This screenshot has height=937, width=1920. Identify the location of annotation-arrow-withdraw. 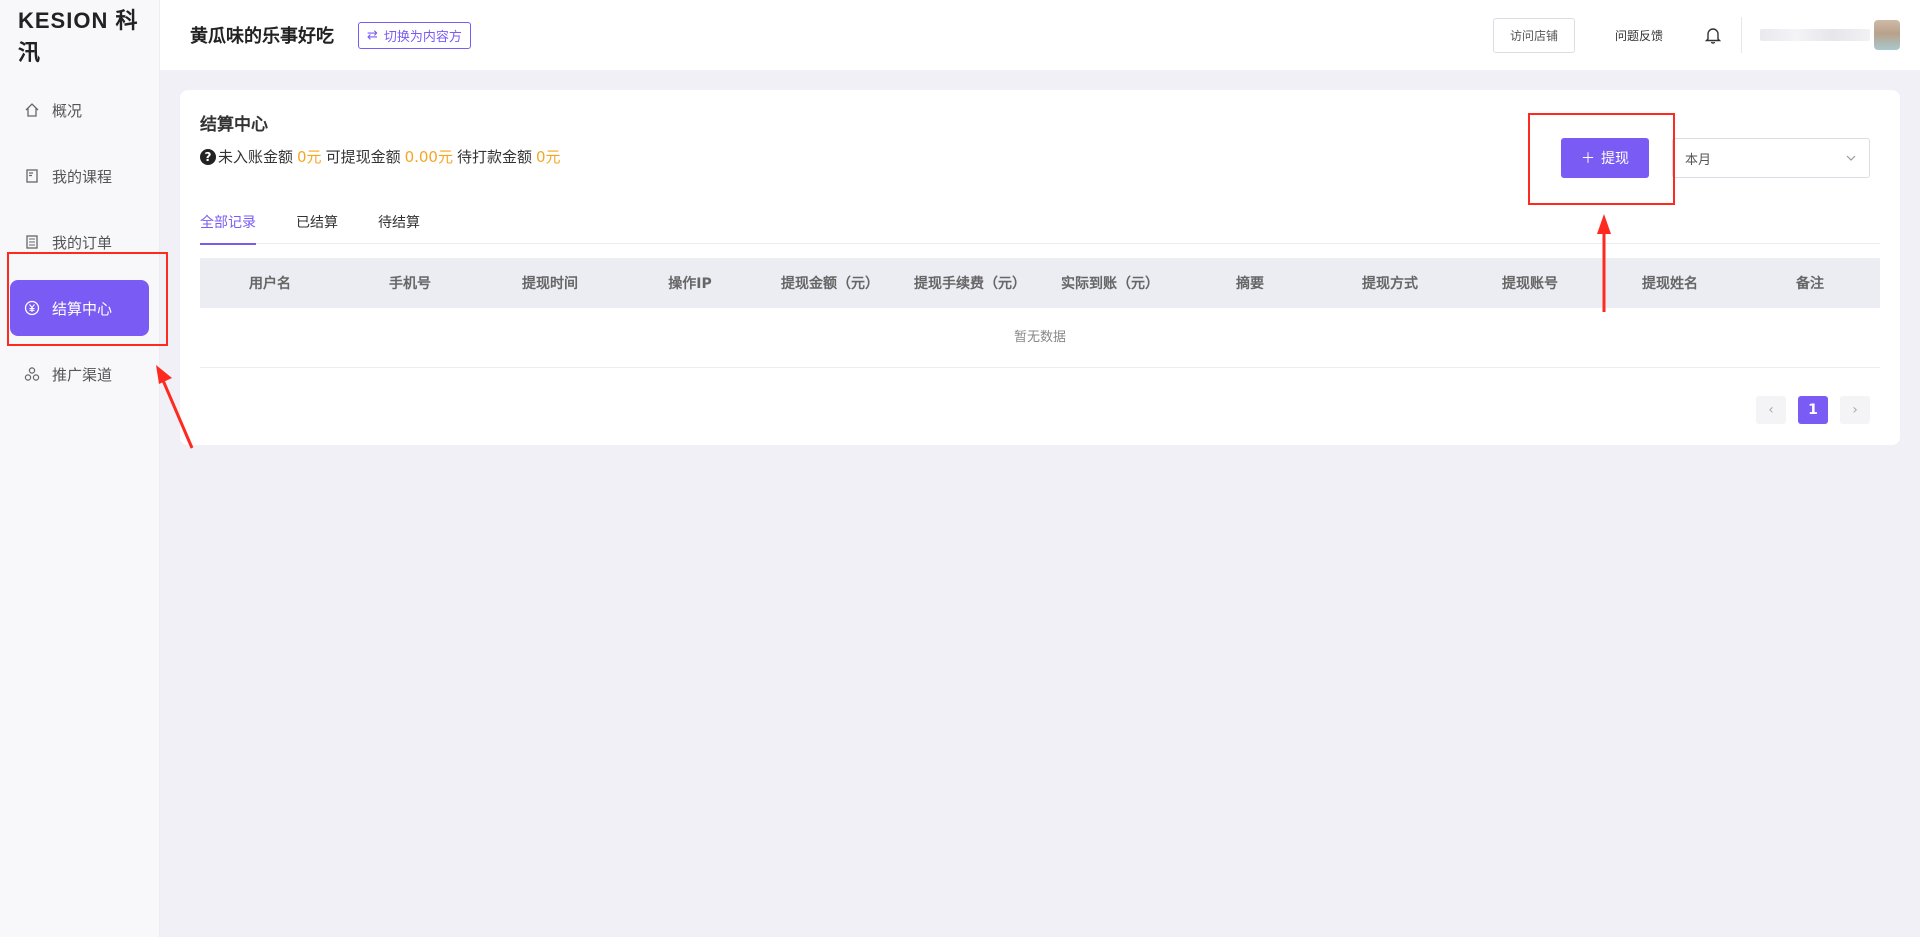
(1604, 263).